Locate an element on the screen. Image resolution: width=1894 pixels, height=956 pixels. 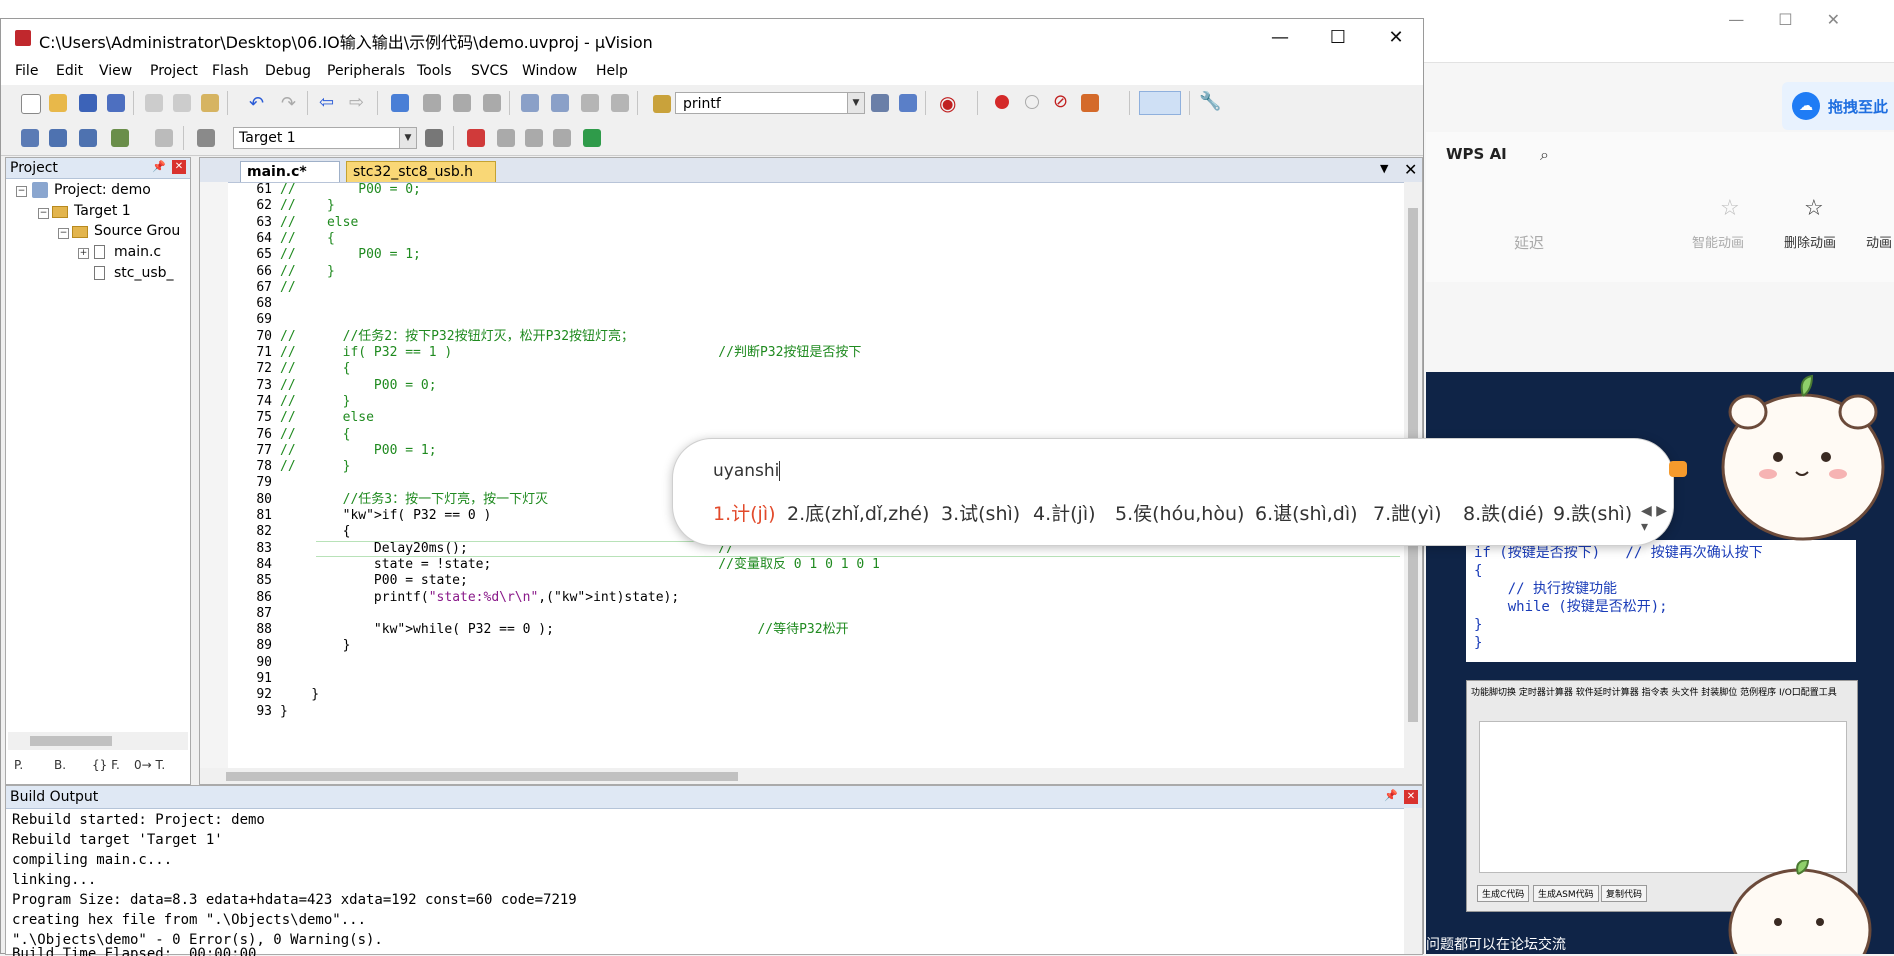
manage-components-icon is located at coordinates (506, 138).